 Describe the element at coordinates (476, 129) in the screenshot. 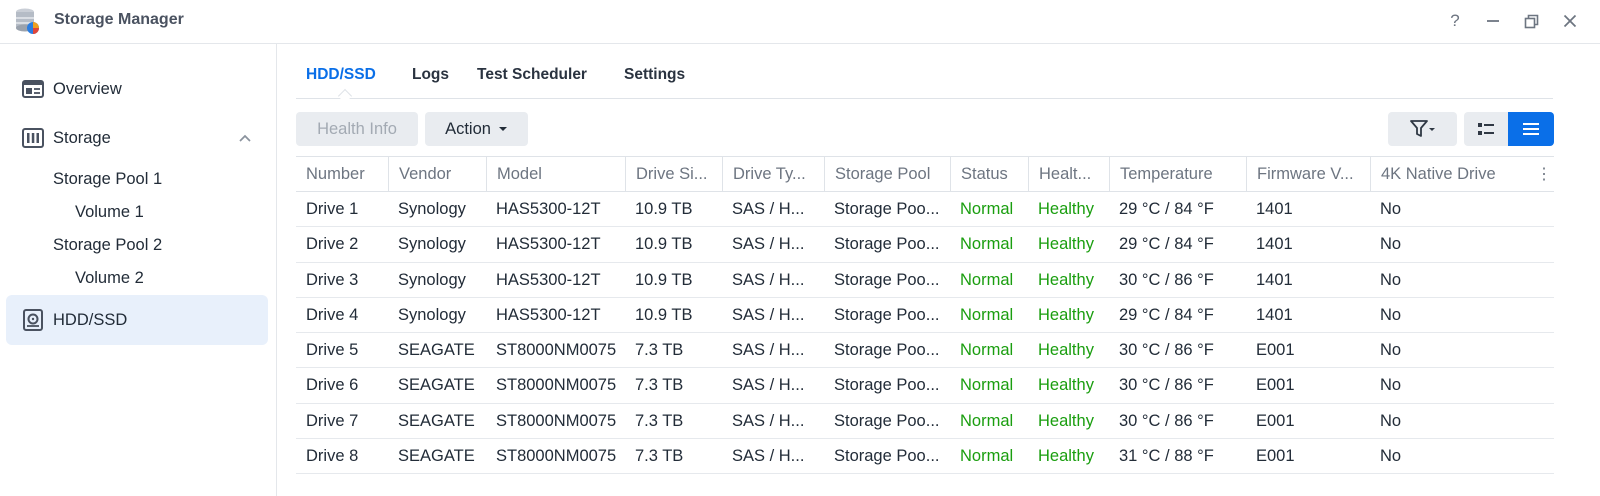

I see `action-button: Action` at that location.